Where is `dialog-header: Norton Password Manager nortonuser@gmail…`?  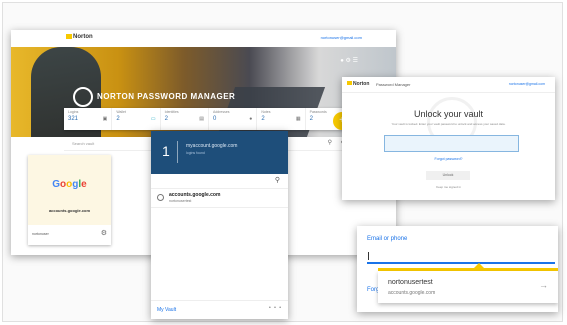
dialog-header: Norton Password Manager nortonuser@gmail… is located at coordinates (448, 85).